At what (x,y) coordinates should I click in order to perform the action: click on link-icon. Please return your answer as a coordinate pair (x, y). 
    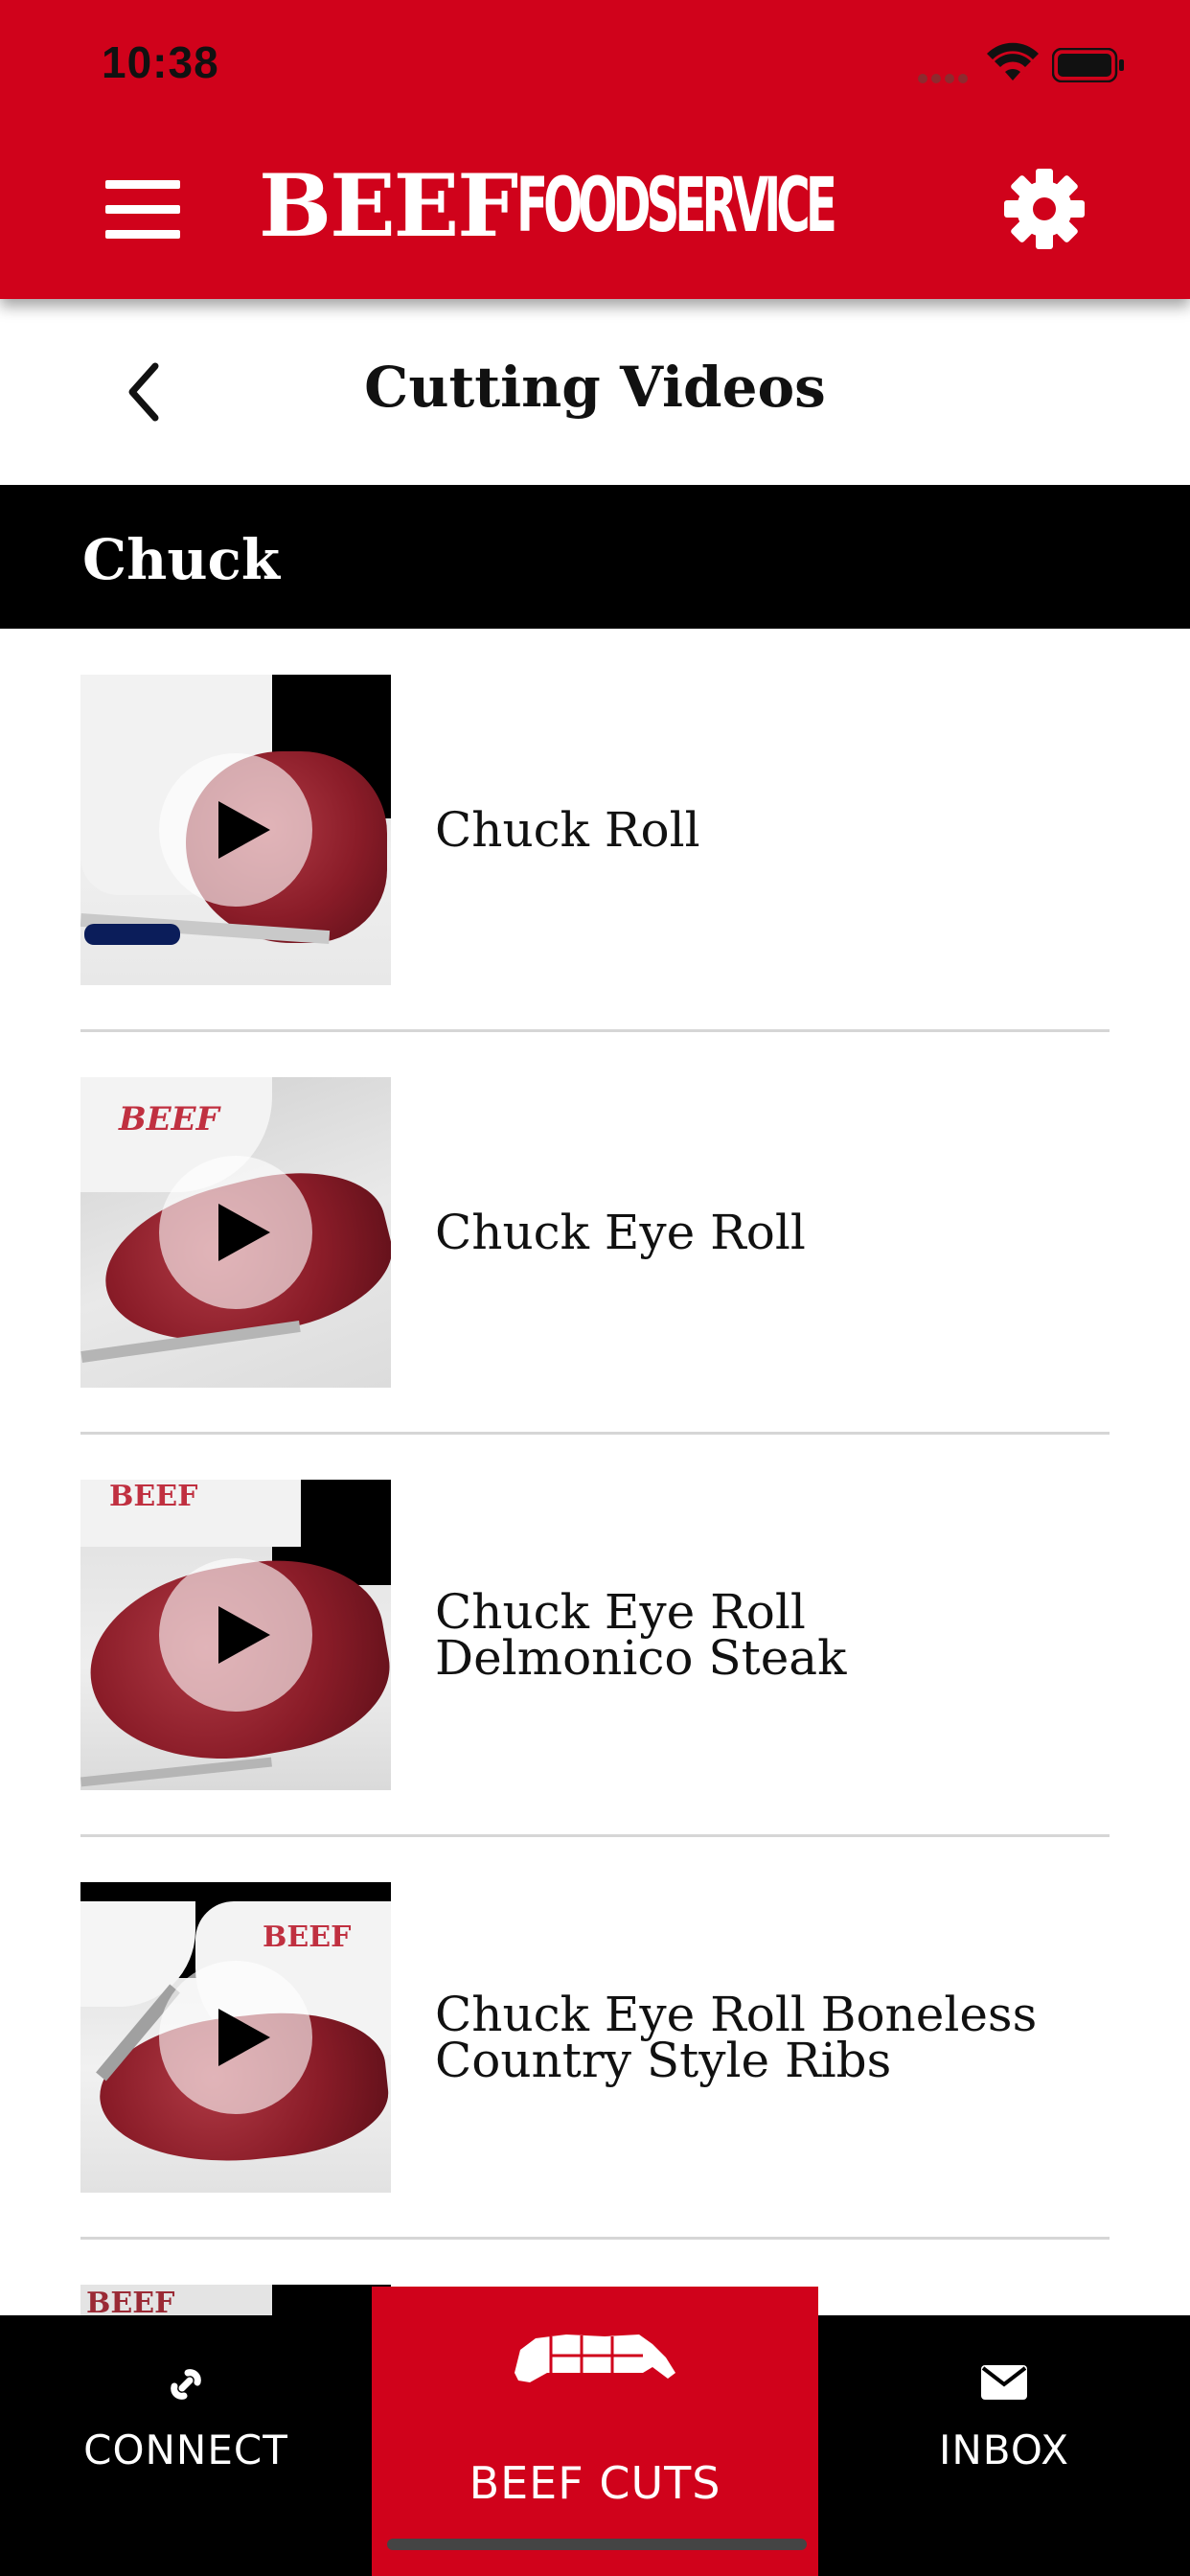
    Looking at the image, I should click on (186, 2384).